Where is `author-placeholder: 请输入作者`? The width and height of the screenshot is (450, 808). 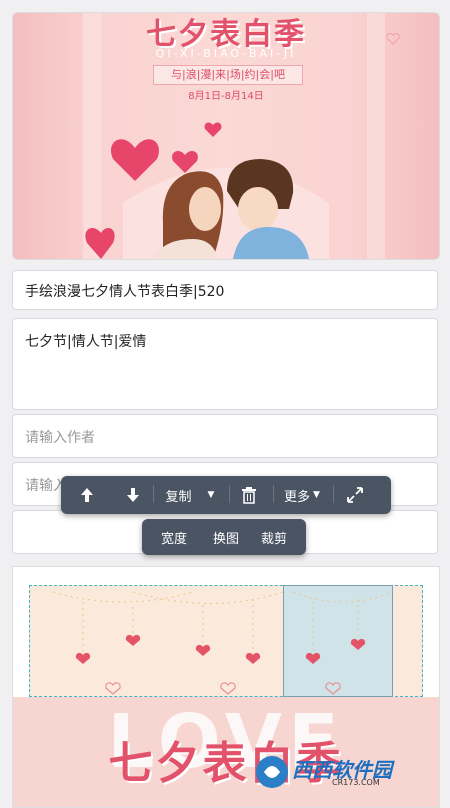 author-placeholder: 请输入作者 is located at coordinates (60, 438).